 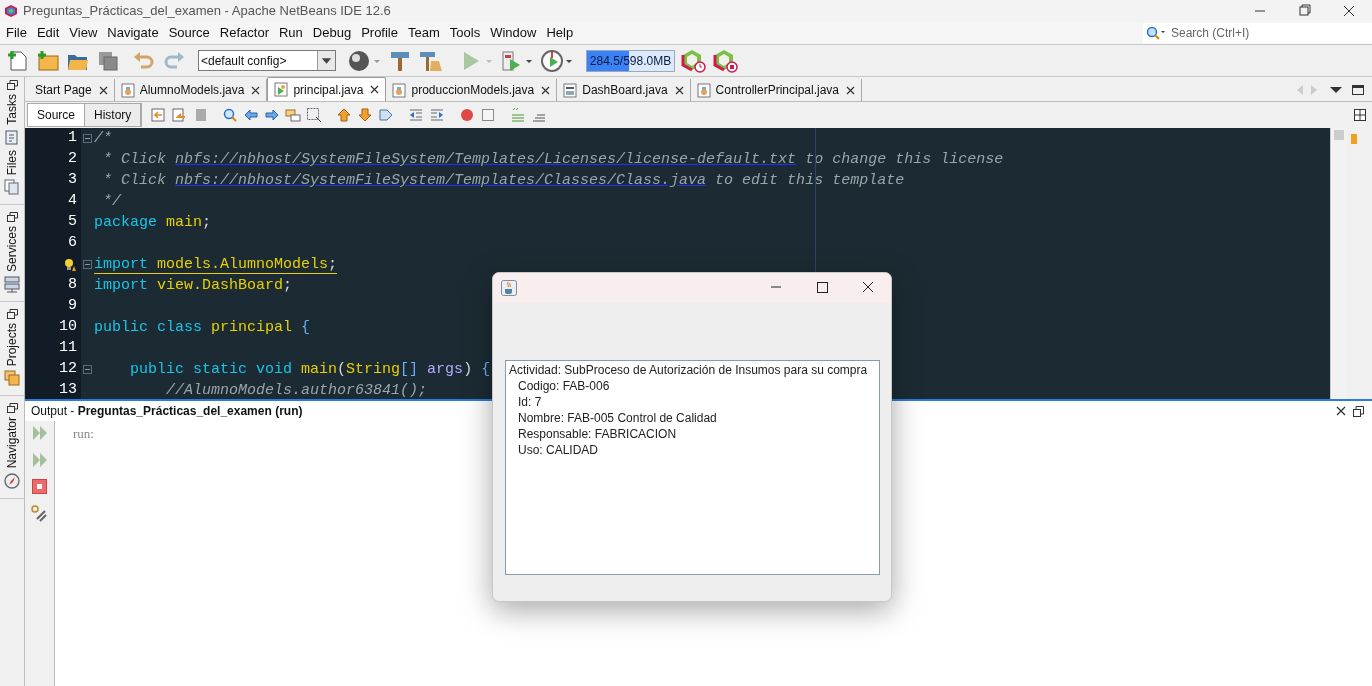 I want to click on select-icon, so click(x=314, y=115).